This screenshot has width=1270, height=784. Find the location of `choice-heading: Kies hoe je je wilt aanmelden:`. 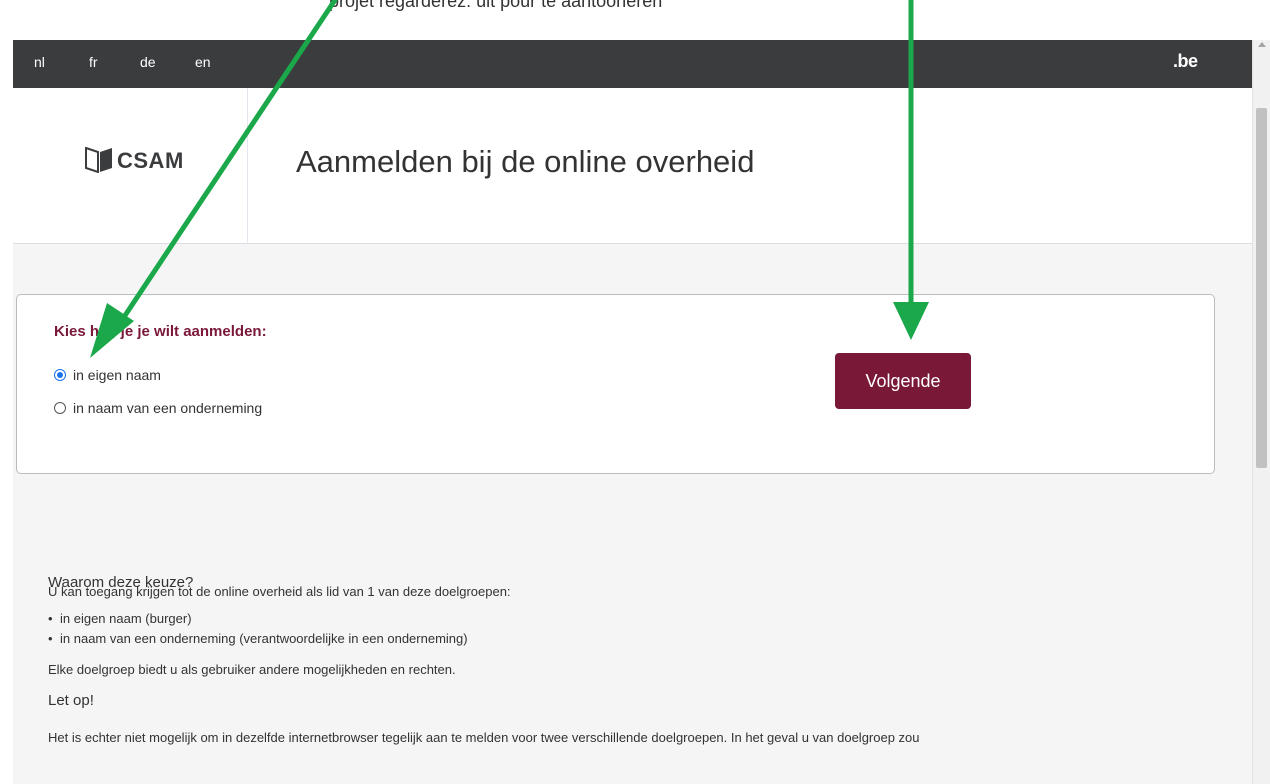

choice-heading: Kies hoe je je wilt aanmelden: is located at coordinates (160, 331).